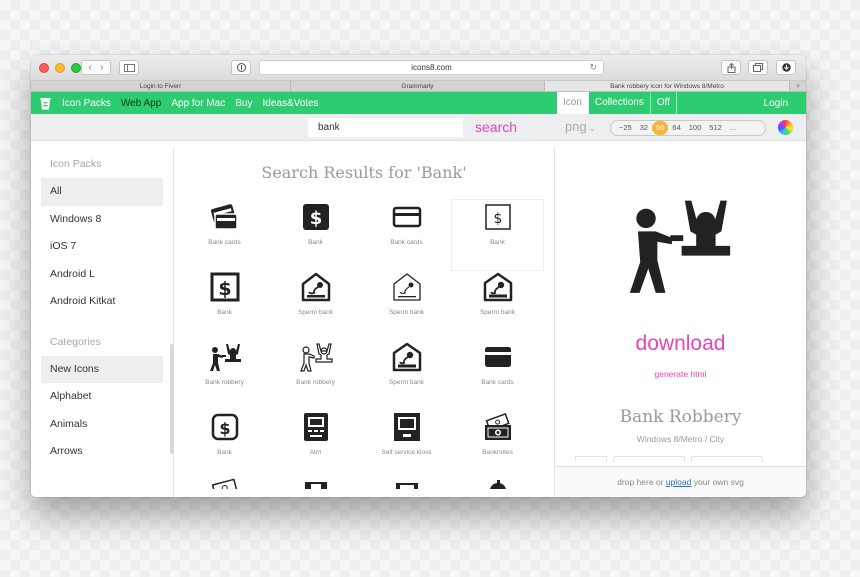  Describe the element at coordinates (101, 67) in the screenshot. I see `forward-icon: ›` at that location.